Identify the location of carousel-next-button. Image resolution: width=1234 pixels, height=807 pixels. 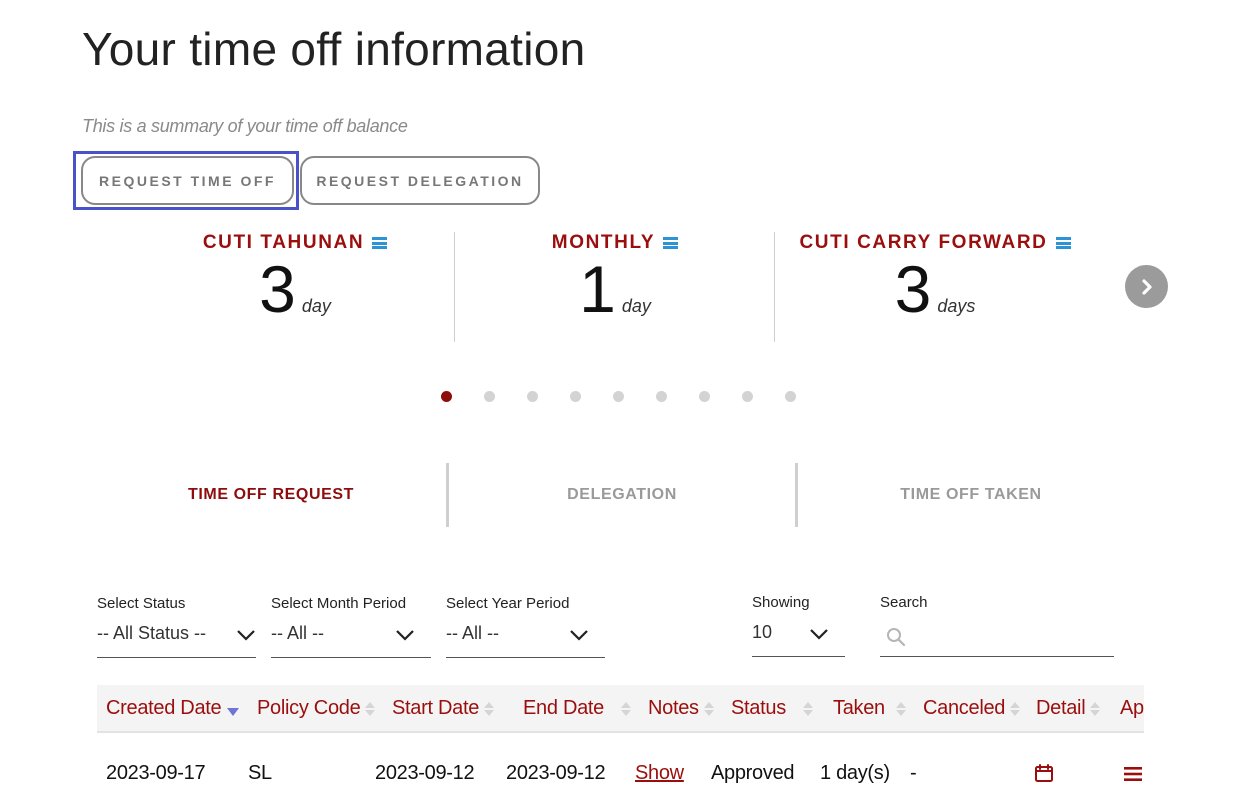
(1146, 286).